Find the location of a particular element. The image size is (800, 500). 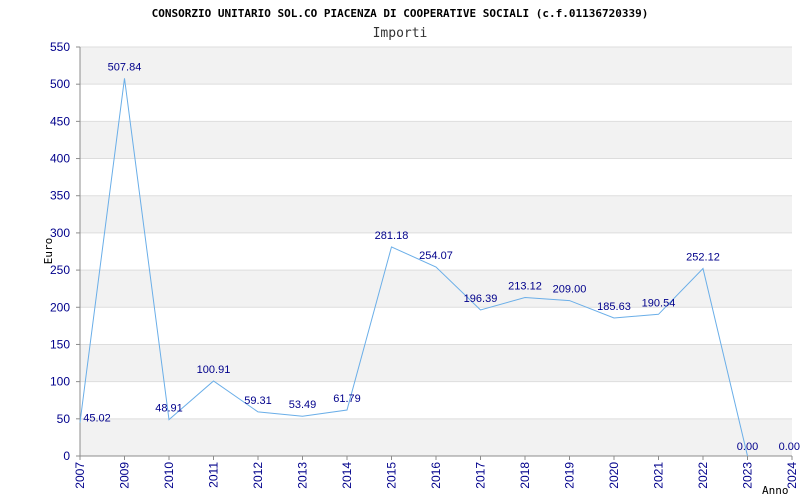

data-label: 507.84 is located at coordinates (125, 67).